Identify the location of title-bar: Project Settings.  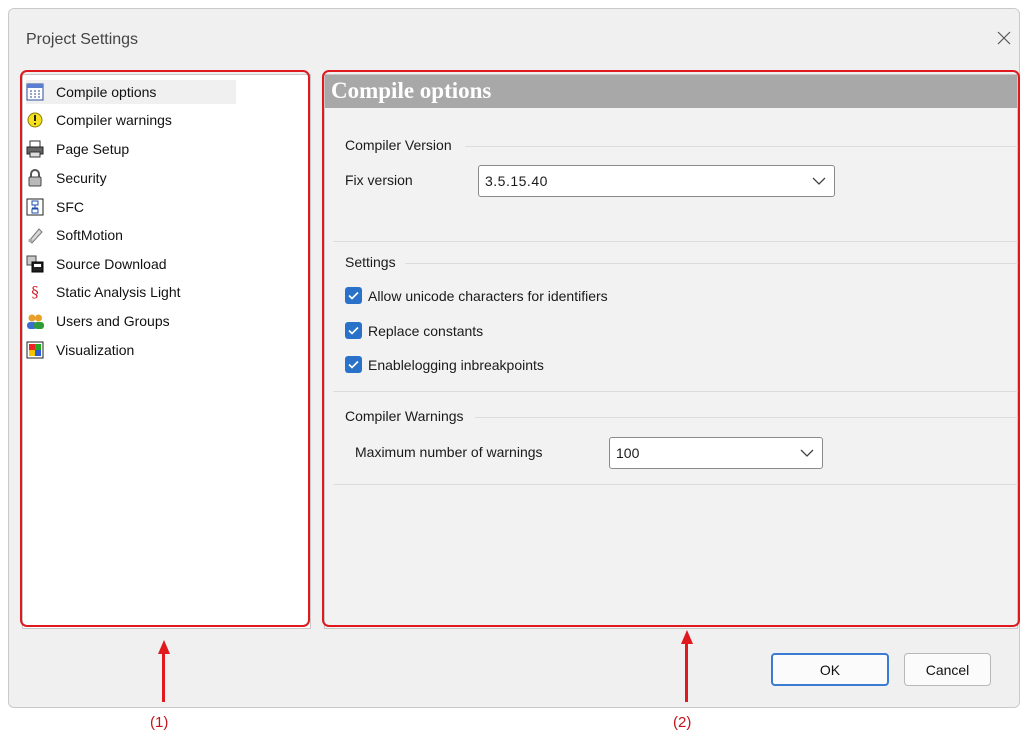
(514, 33).